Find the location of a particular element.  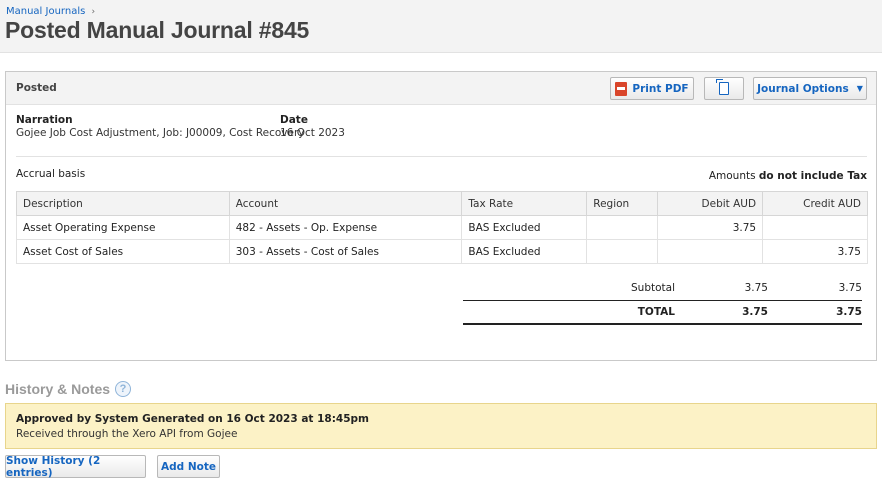

col-tax-rate: Tax Rate is located at coordinates (524, 203).